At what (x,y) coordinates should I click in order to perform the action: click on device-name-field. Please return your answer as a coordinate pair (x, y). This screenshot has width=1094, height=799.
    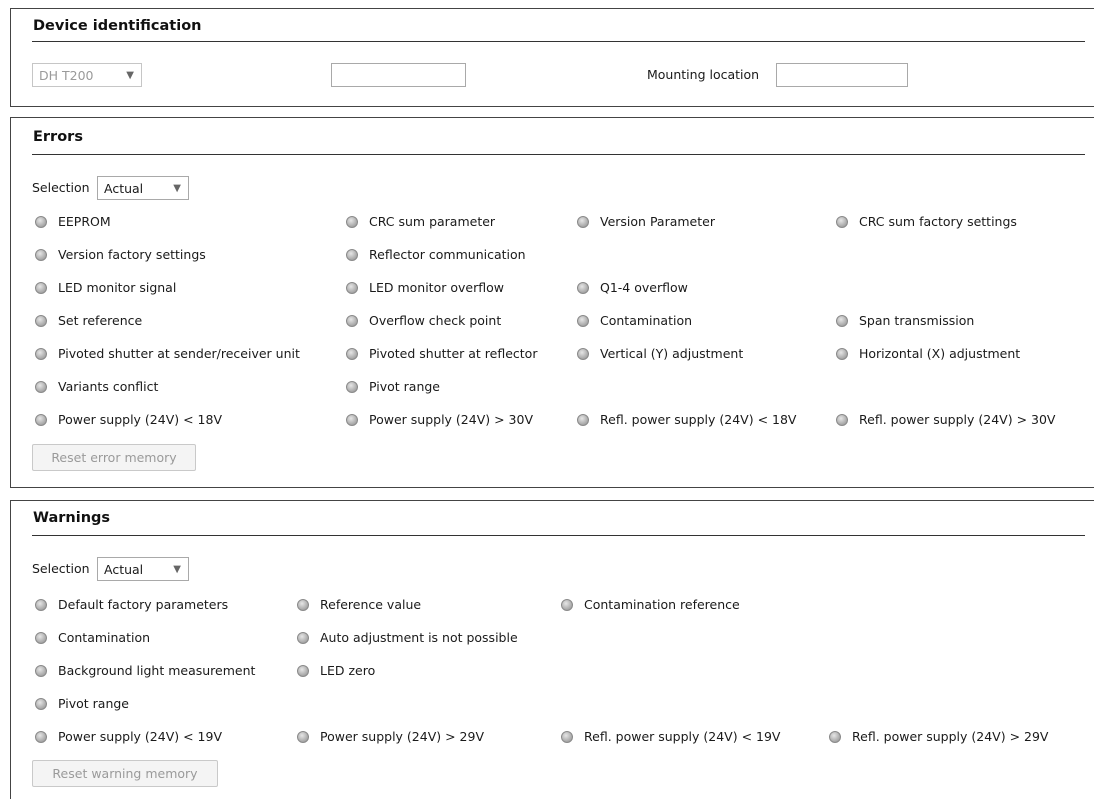
    Looking at the image, I should click on (398, 75).